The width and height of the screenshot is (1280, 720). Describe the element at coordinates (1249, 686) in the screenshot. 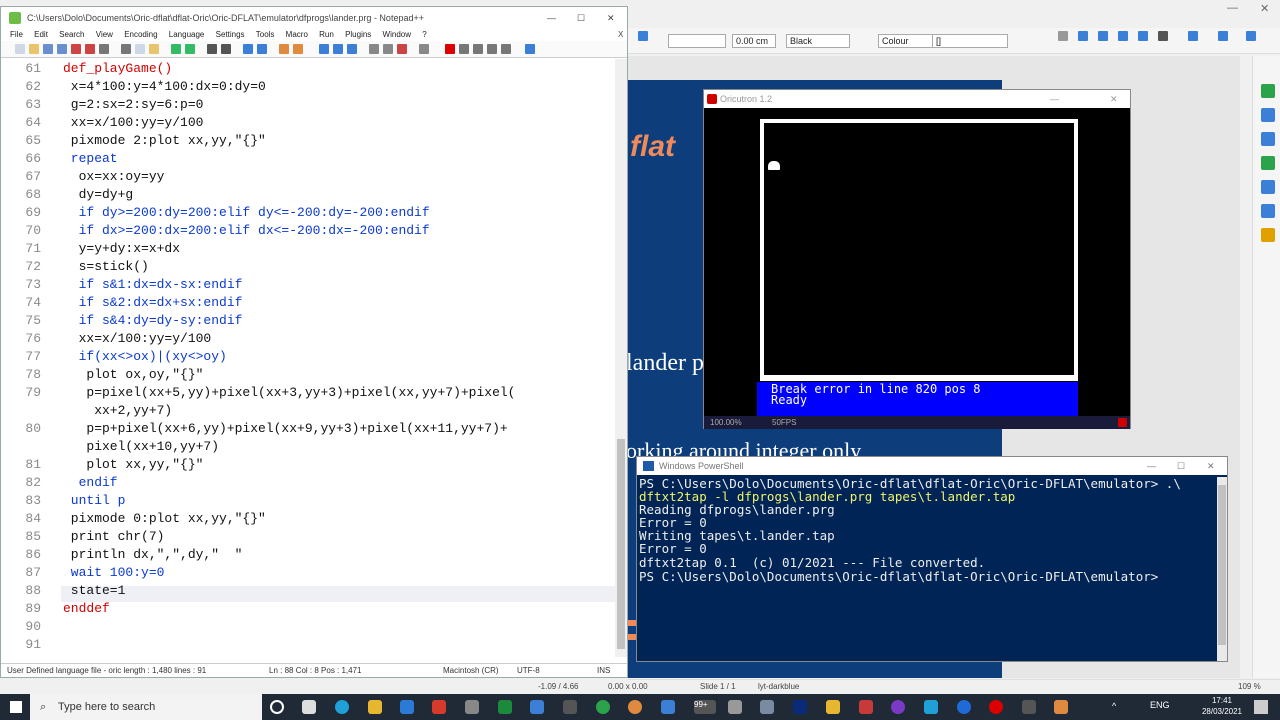

I see `zoom-level: 109 %` at that location.